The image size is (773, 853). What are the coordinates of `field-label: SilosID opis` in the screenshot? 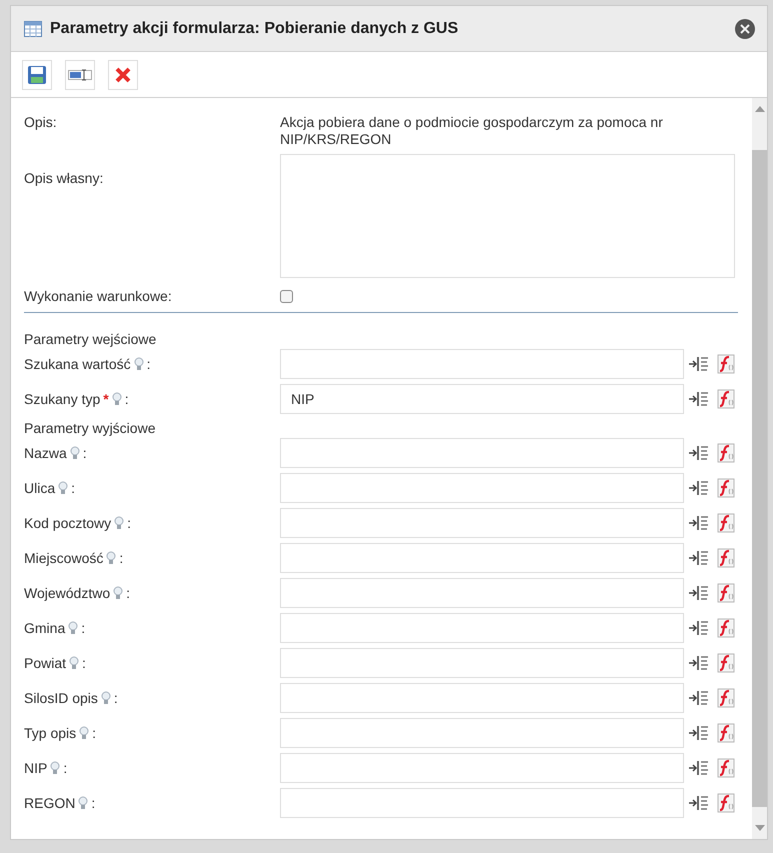 It's located at (61, 698).